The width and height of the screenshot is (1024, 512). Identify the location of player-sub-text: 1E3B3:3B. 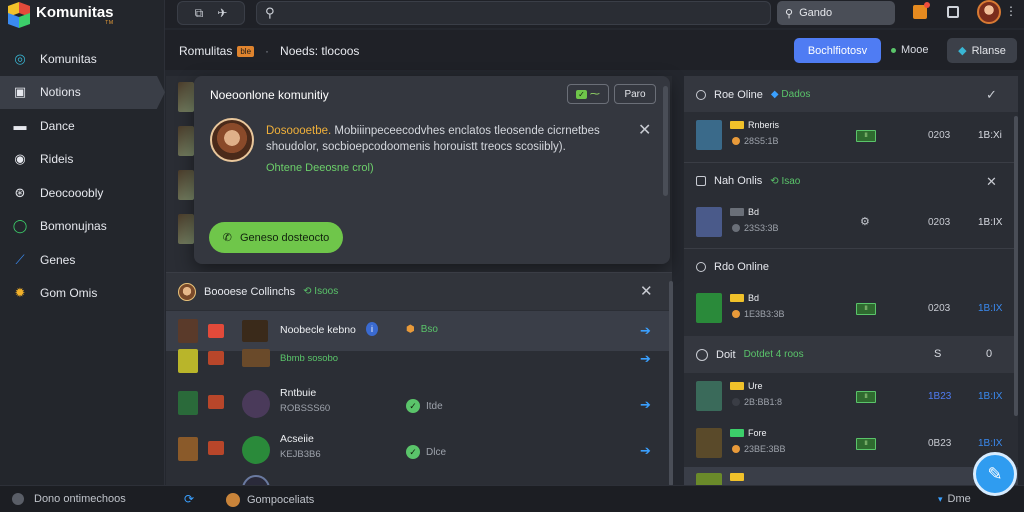
(764, 314).